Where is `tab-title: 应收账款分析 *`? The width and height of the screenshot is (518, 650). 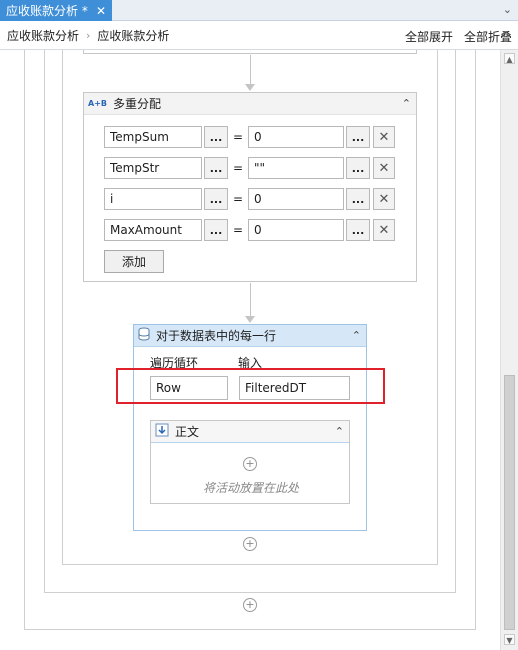 tab-title: 应收账款分析 * is located at coordinates (47, 11).